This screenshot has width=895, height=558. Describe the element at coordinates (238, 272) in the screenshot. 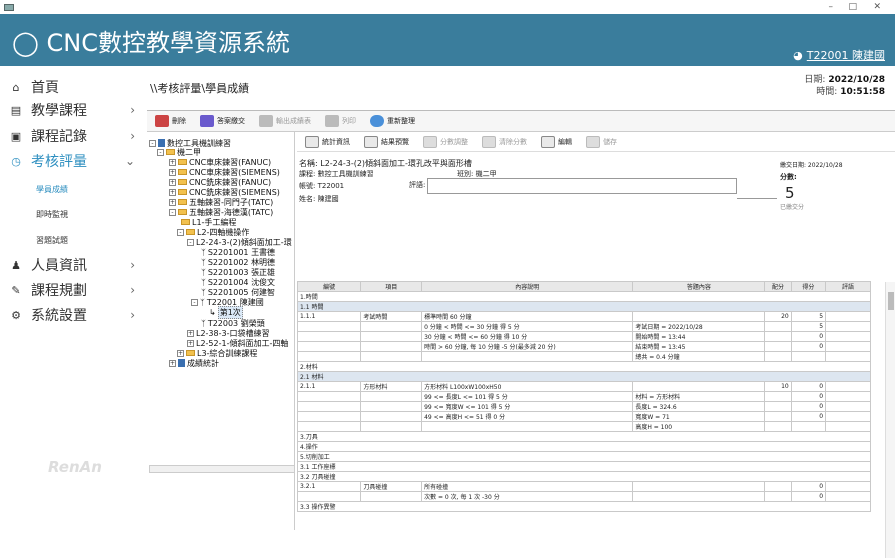

I see `tree-node-student: ᛉ S2201003 張正雄` at that location.